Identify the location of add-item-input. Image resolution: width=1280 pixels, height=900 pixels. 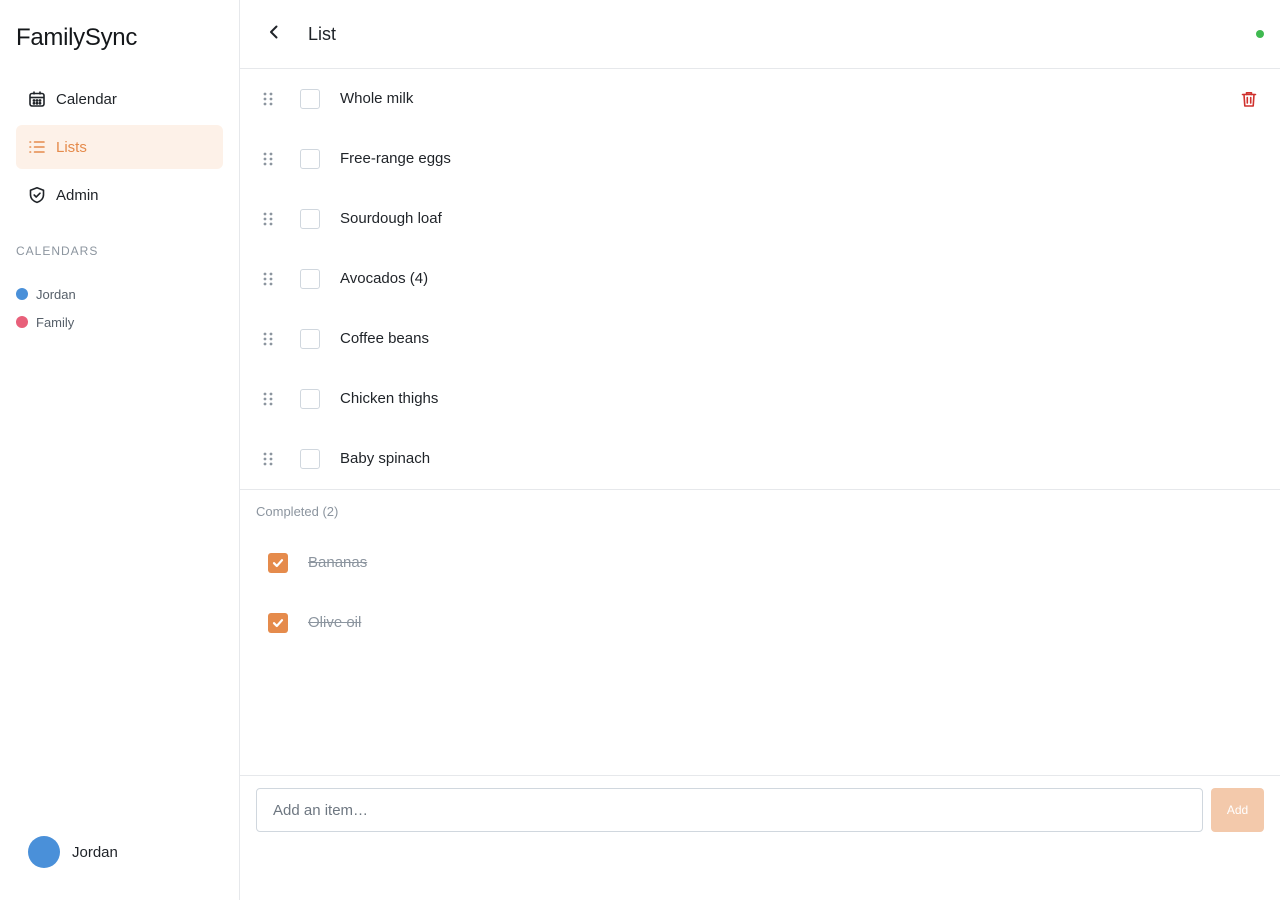
(729, 810).